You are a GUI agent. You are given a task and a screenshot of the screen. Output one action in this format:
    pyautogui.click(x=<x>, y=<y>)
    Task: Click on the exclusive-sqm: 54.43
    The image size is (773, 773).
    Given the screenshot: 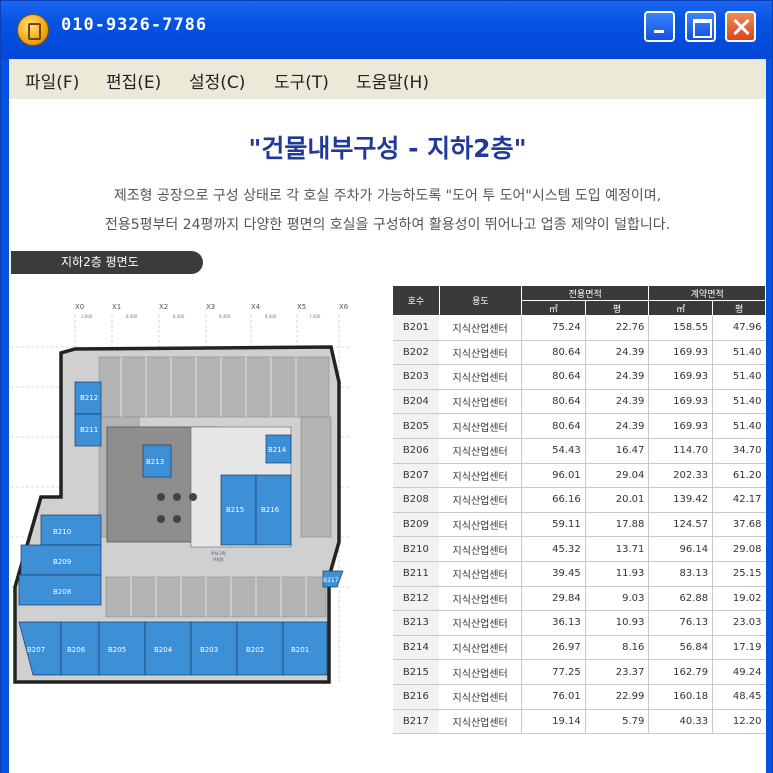 What is the action you would take?
    pyautogui.click(x=553, y=451)
    